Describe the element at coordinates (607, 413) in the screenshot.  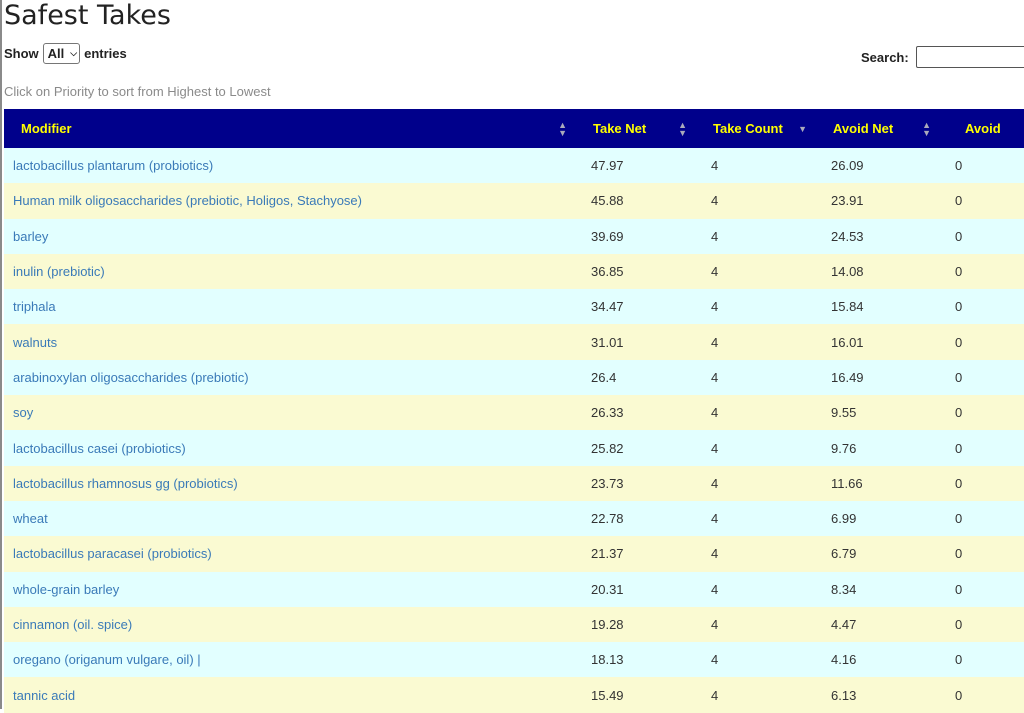
I see `take-net-cell: 26.33` at that location.